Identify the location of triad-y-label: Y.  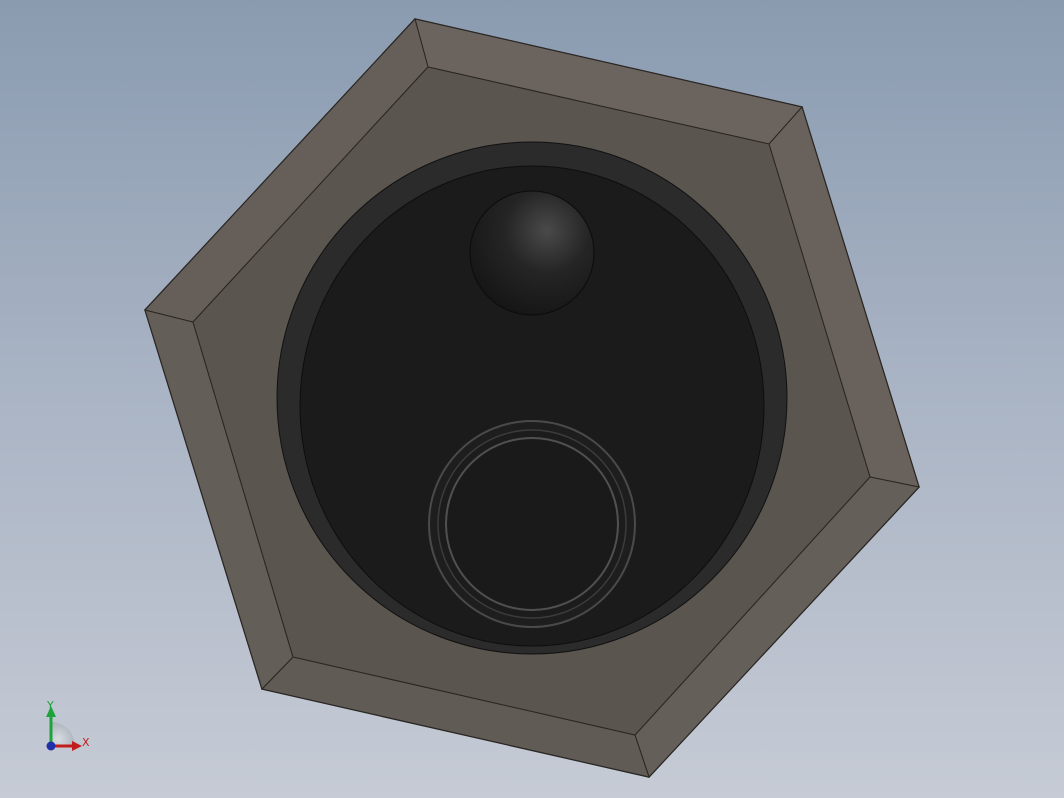
(50, 705).